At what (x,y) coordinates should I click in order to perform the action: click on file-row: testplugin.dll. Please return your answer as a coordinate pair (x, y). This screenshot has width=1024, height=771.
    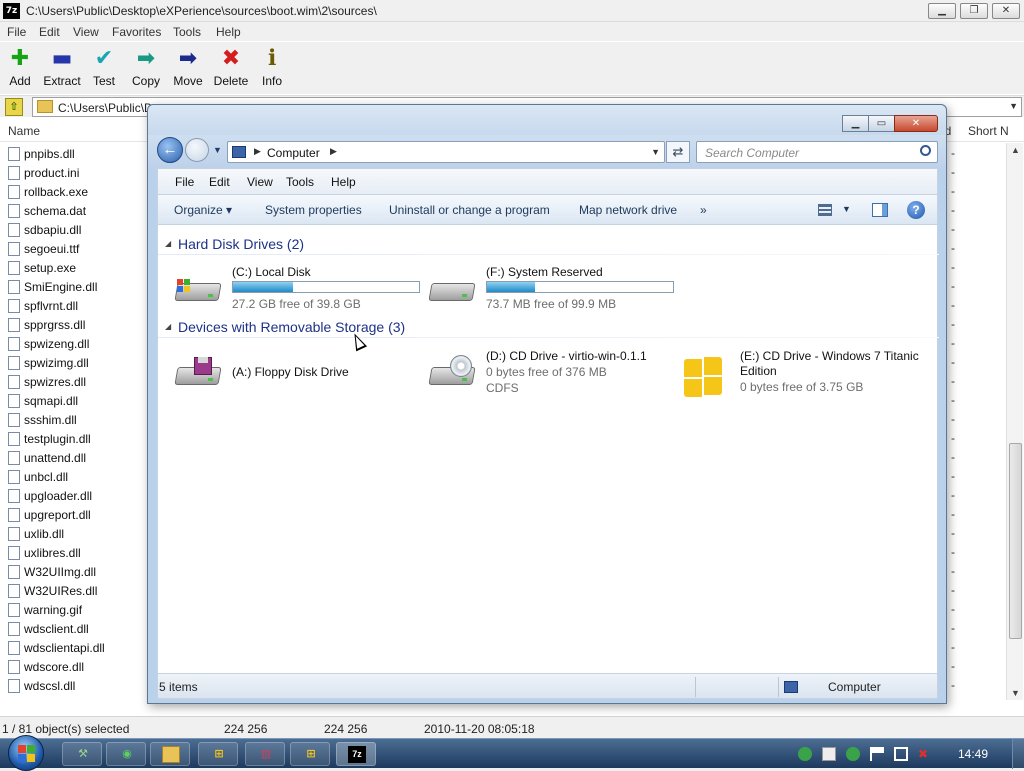
    Looking at the image, I should click on (74, 438).